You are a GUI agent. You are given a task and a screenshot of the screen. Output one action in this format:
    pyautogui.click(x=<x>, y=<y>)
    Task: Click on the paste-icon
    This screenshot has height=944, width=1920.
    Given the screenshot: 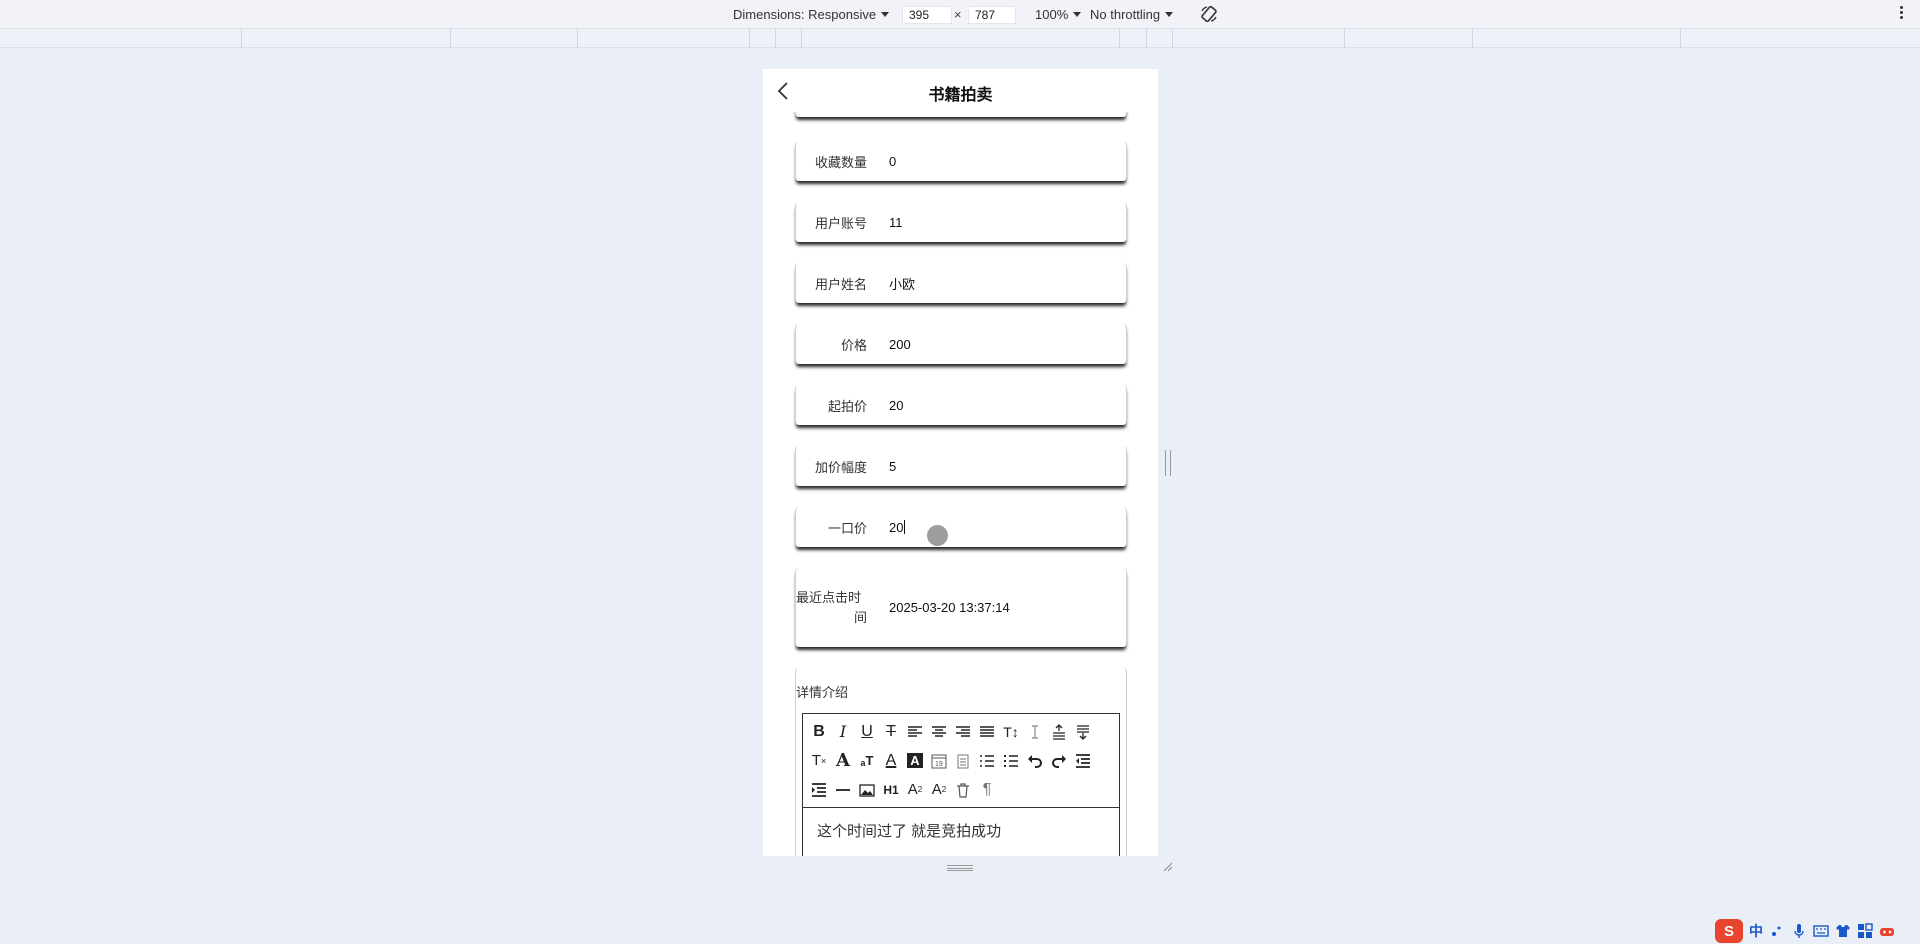 What is the action you would take?
    pyautogui.click(x=963, y=760)
    